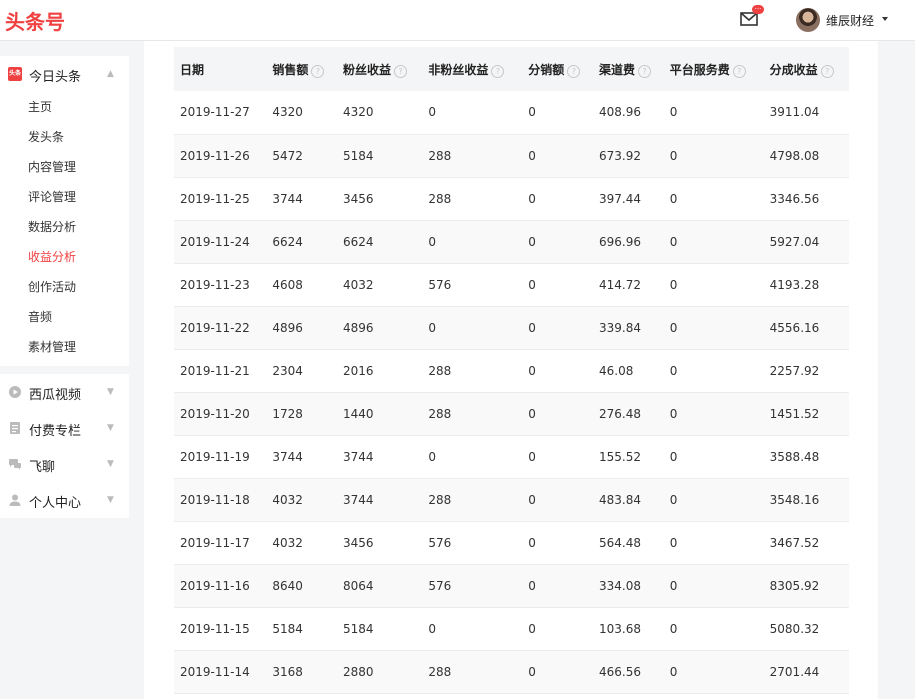  Describe the element at coordinates (35, 20) in the screenshot. I see `logo: 头条号` at that location.